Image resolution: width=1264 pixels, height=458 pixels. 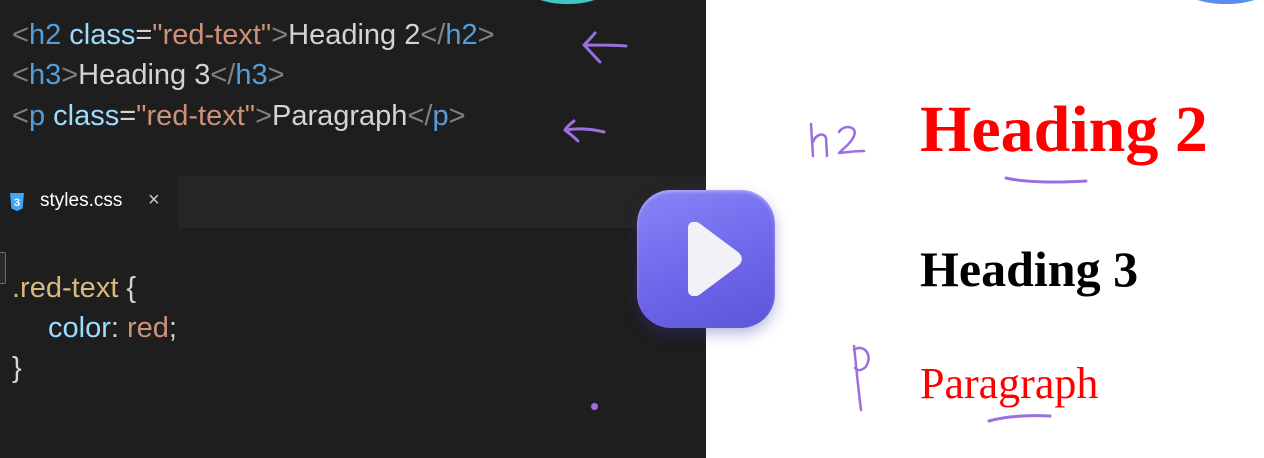 I want to click on play-icon, so click(x=715, y=259).